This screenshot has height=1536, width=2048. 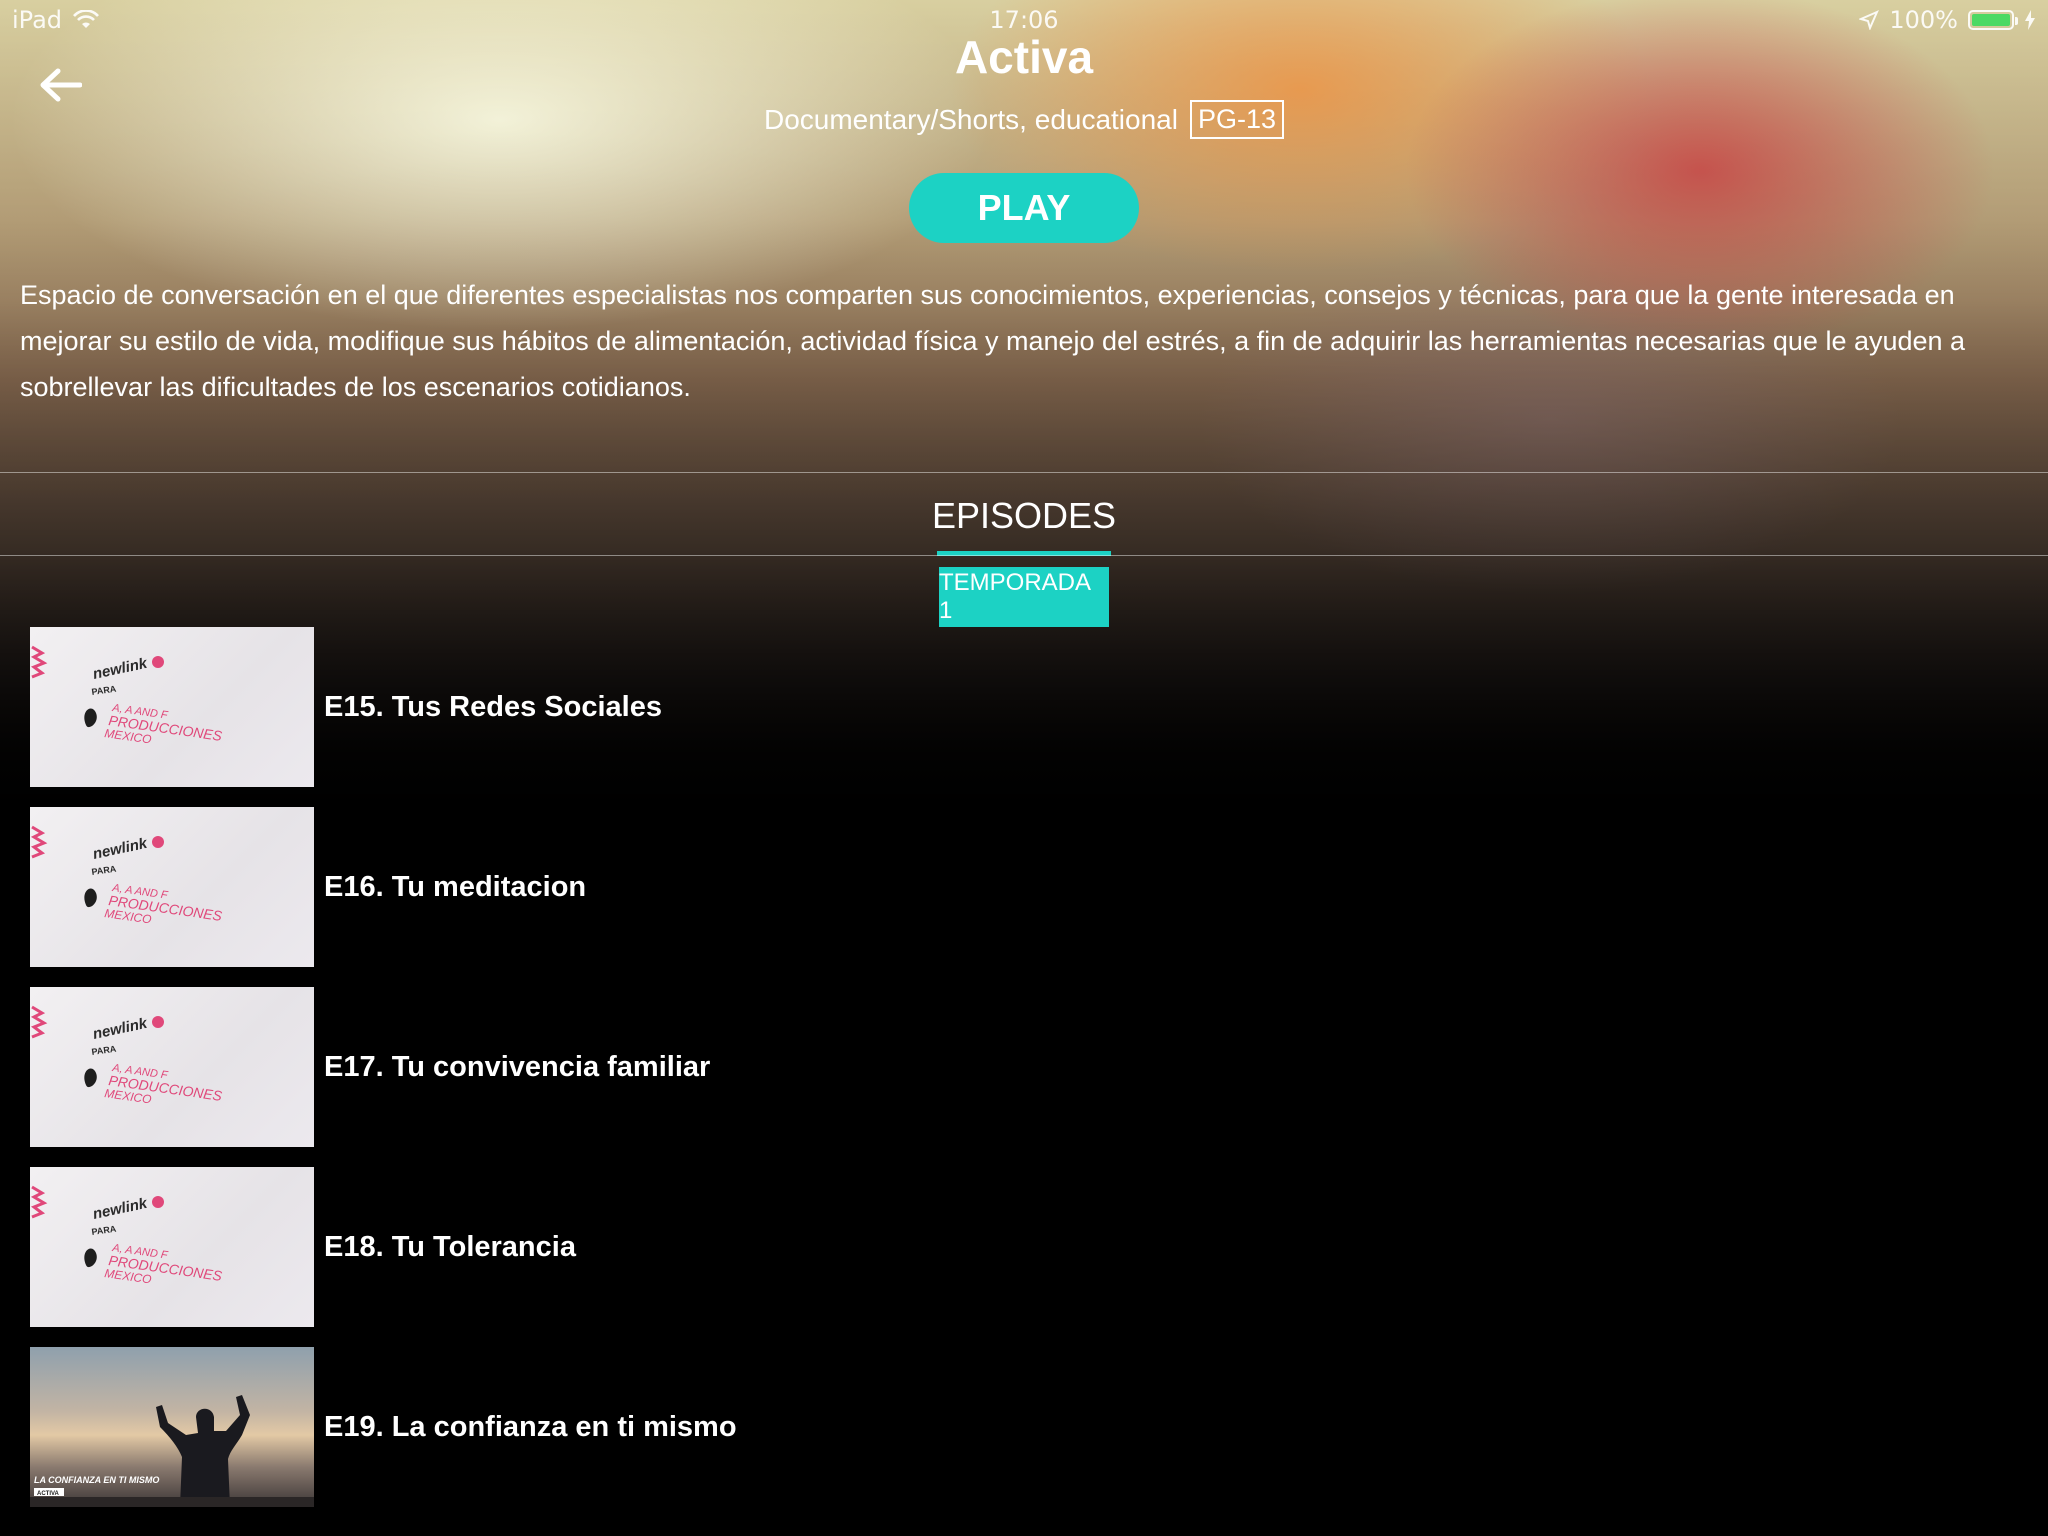 I want to click on episode-title: E15. Tus Redes Sociales, so click(x=493, y=706).